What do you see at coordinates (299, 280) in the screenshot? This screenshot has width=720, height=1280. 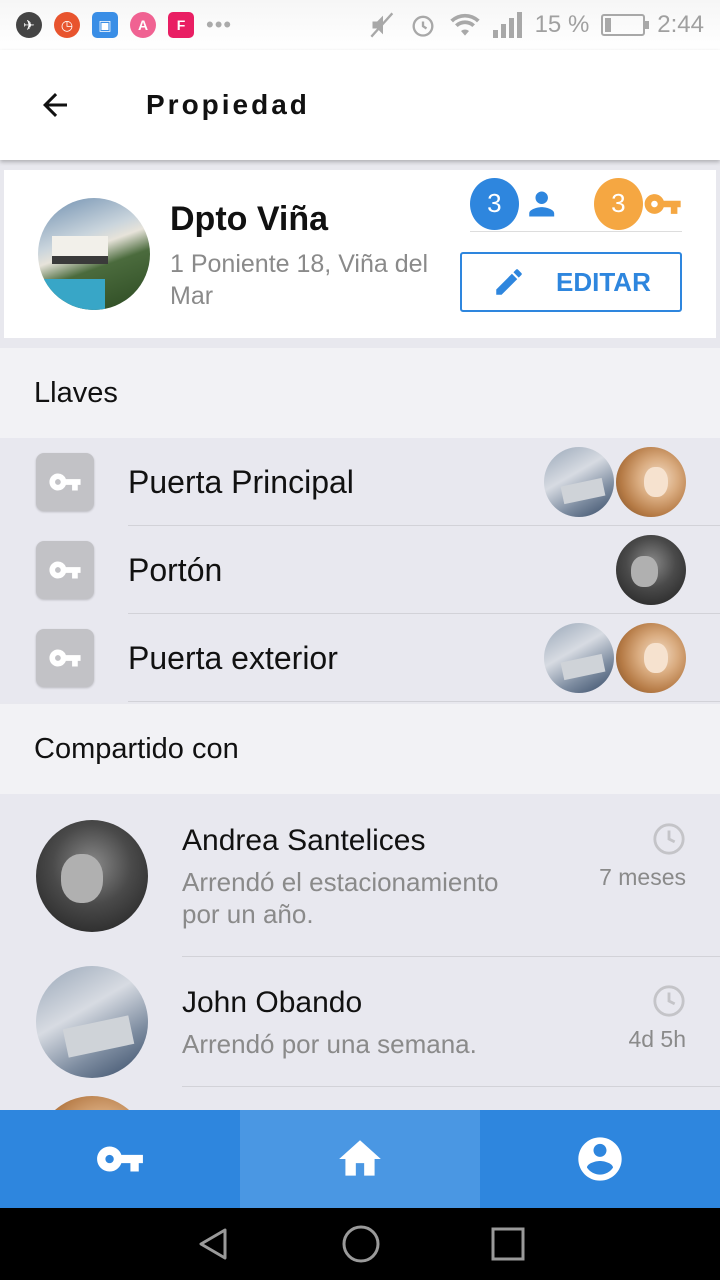 I see `property-address: 1 Poniente 18, Viña del Mar` at bounding box center [299, 280].